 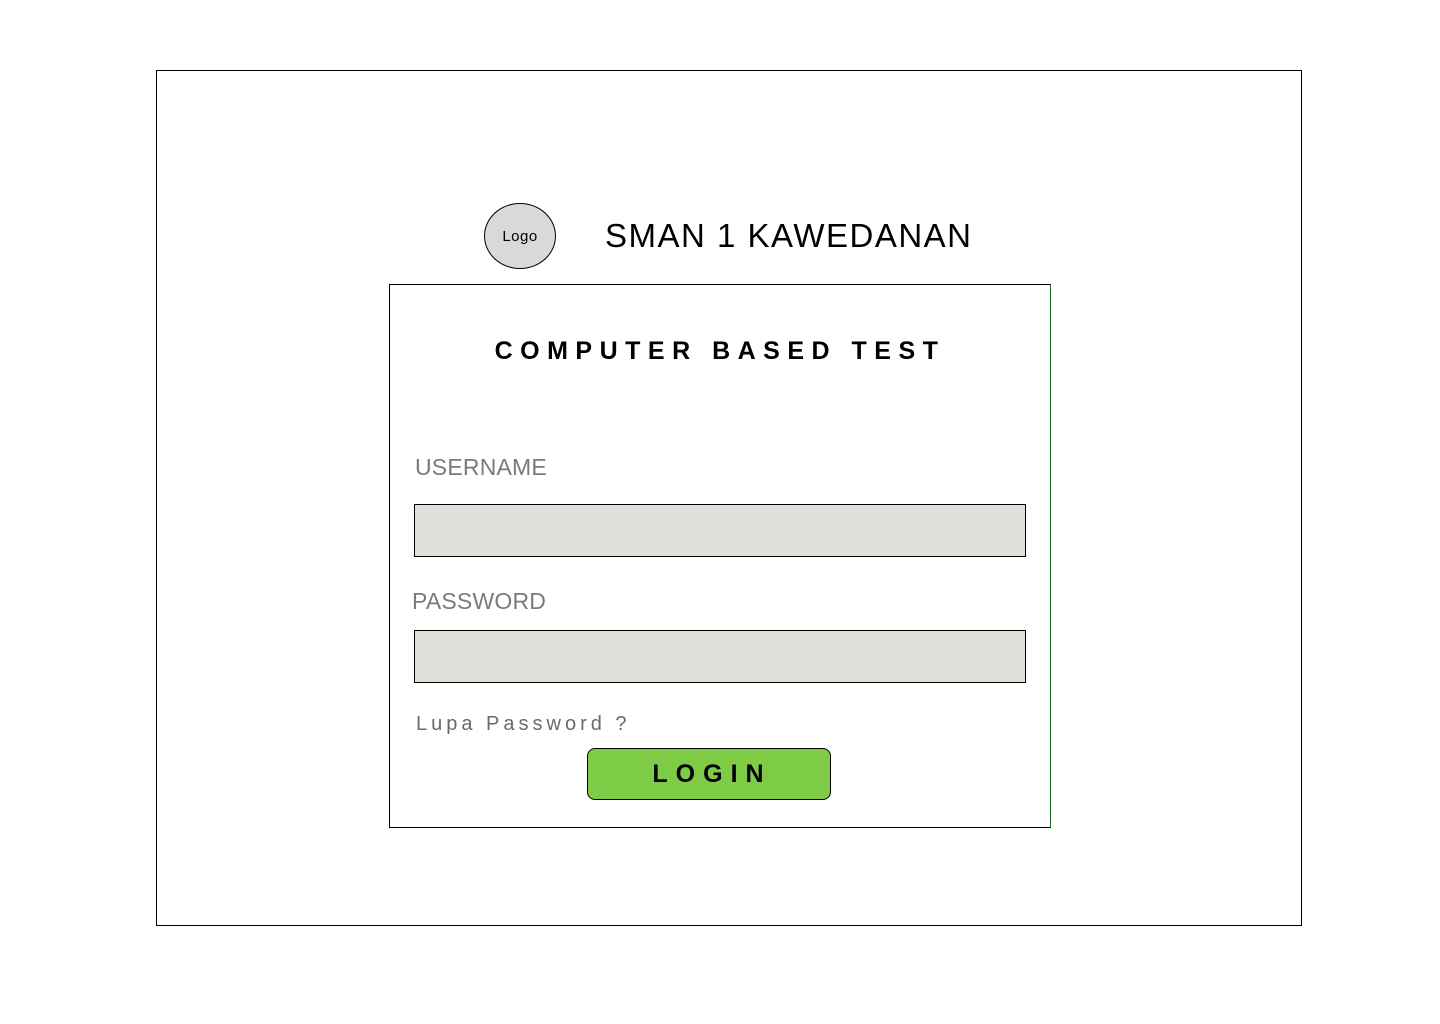 I want to click on school-logo: Logo, so click(x=520, y=236).